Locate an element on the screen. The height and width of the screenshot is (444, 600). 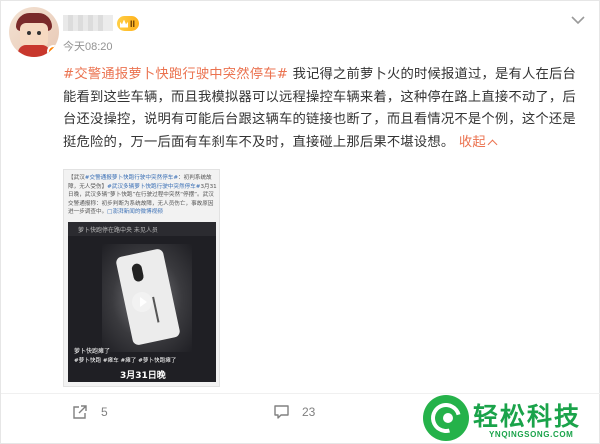
comment-count: 23 is located at coordinates (309, 412).